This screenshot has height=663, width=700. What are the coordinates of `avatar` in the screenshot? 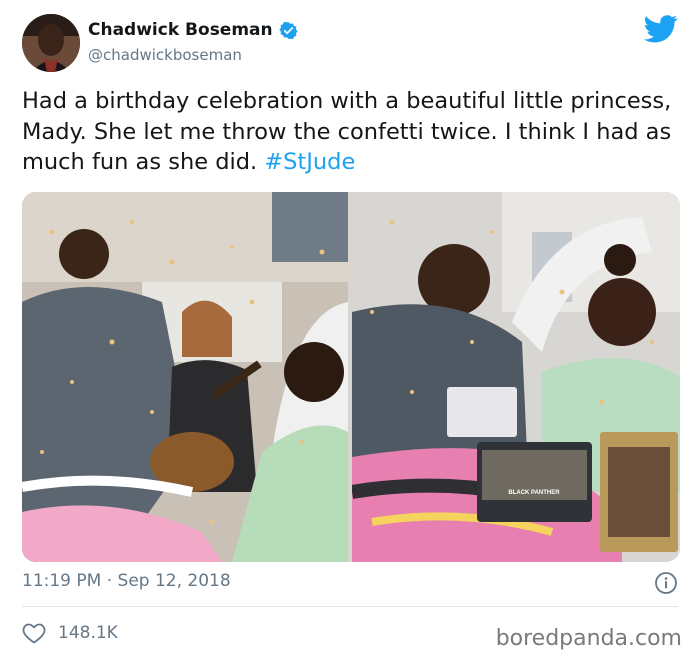 It's located at (51, 43).